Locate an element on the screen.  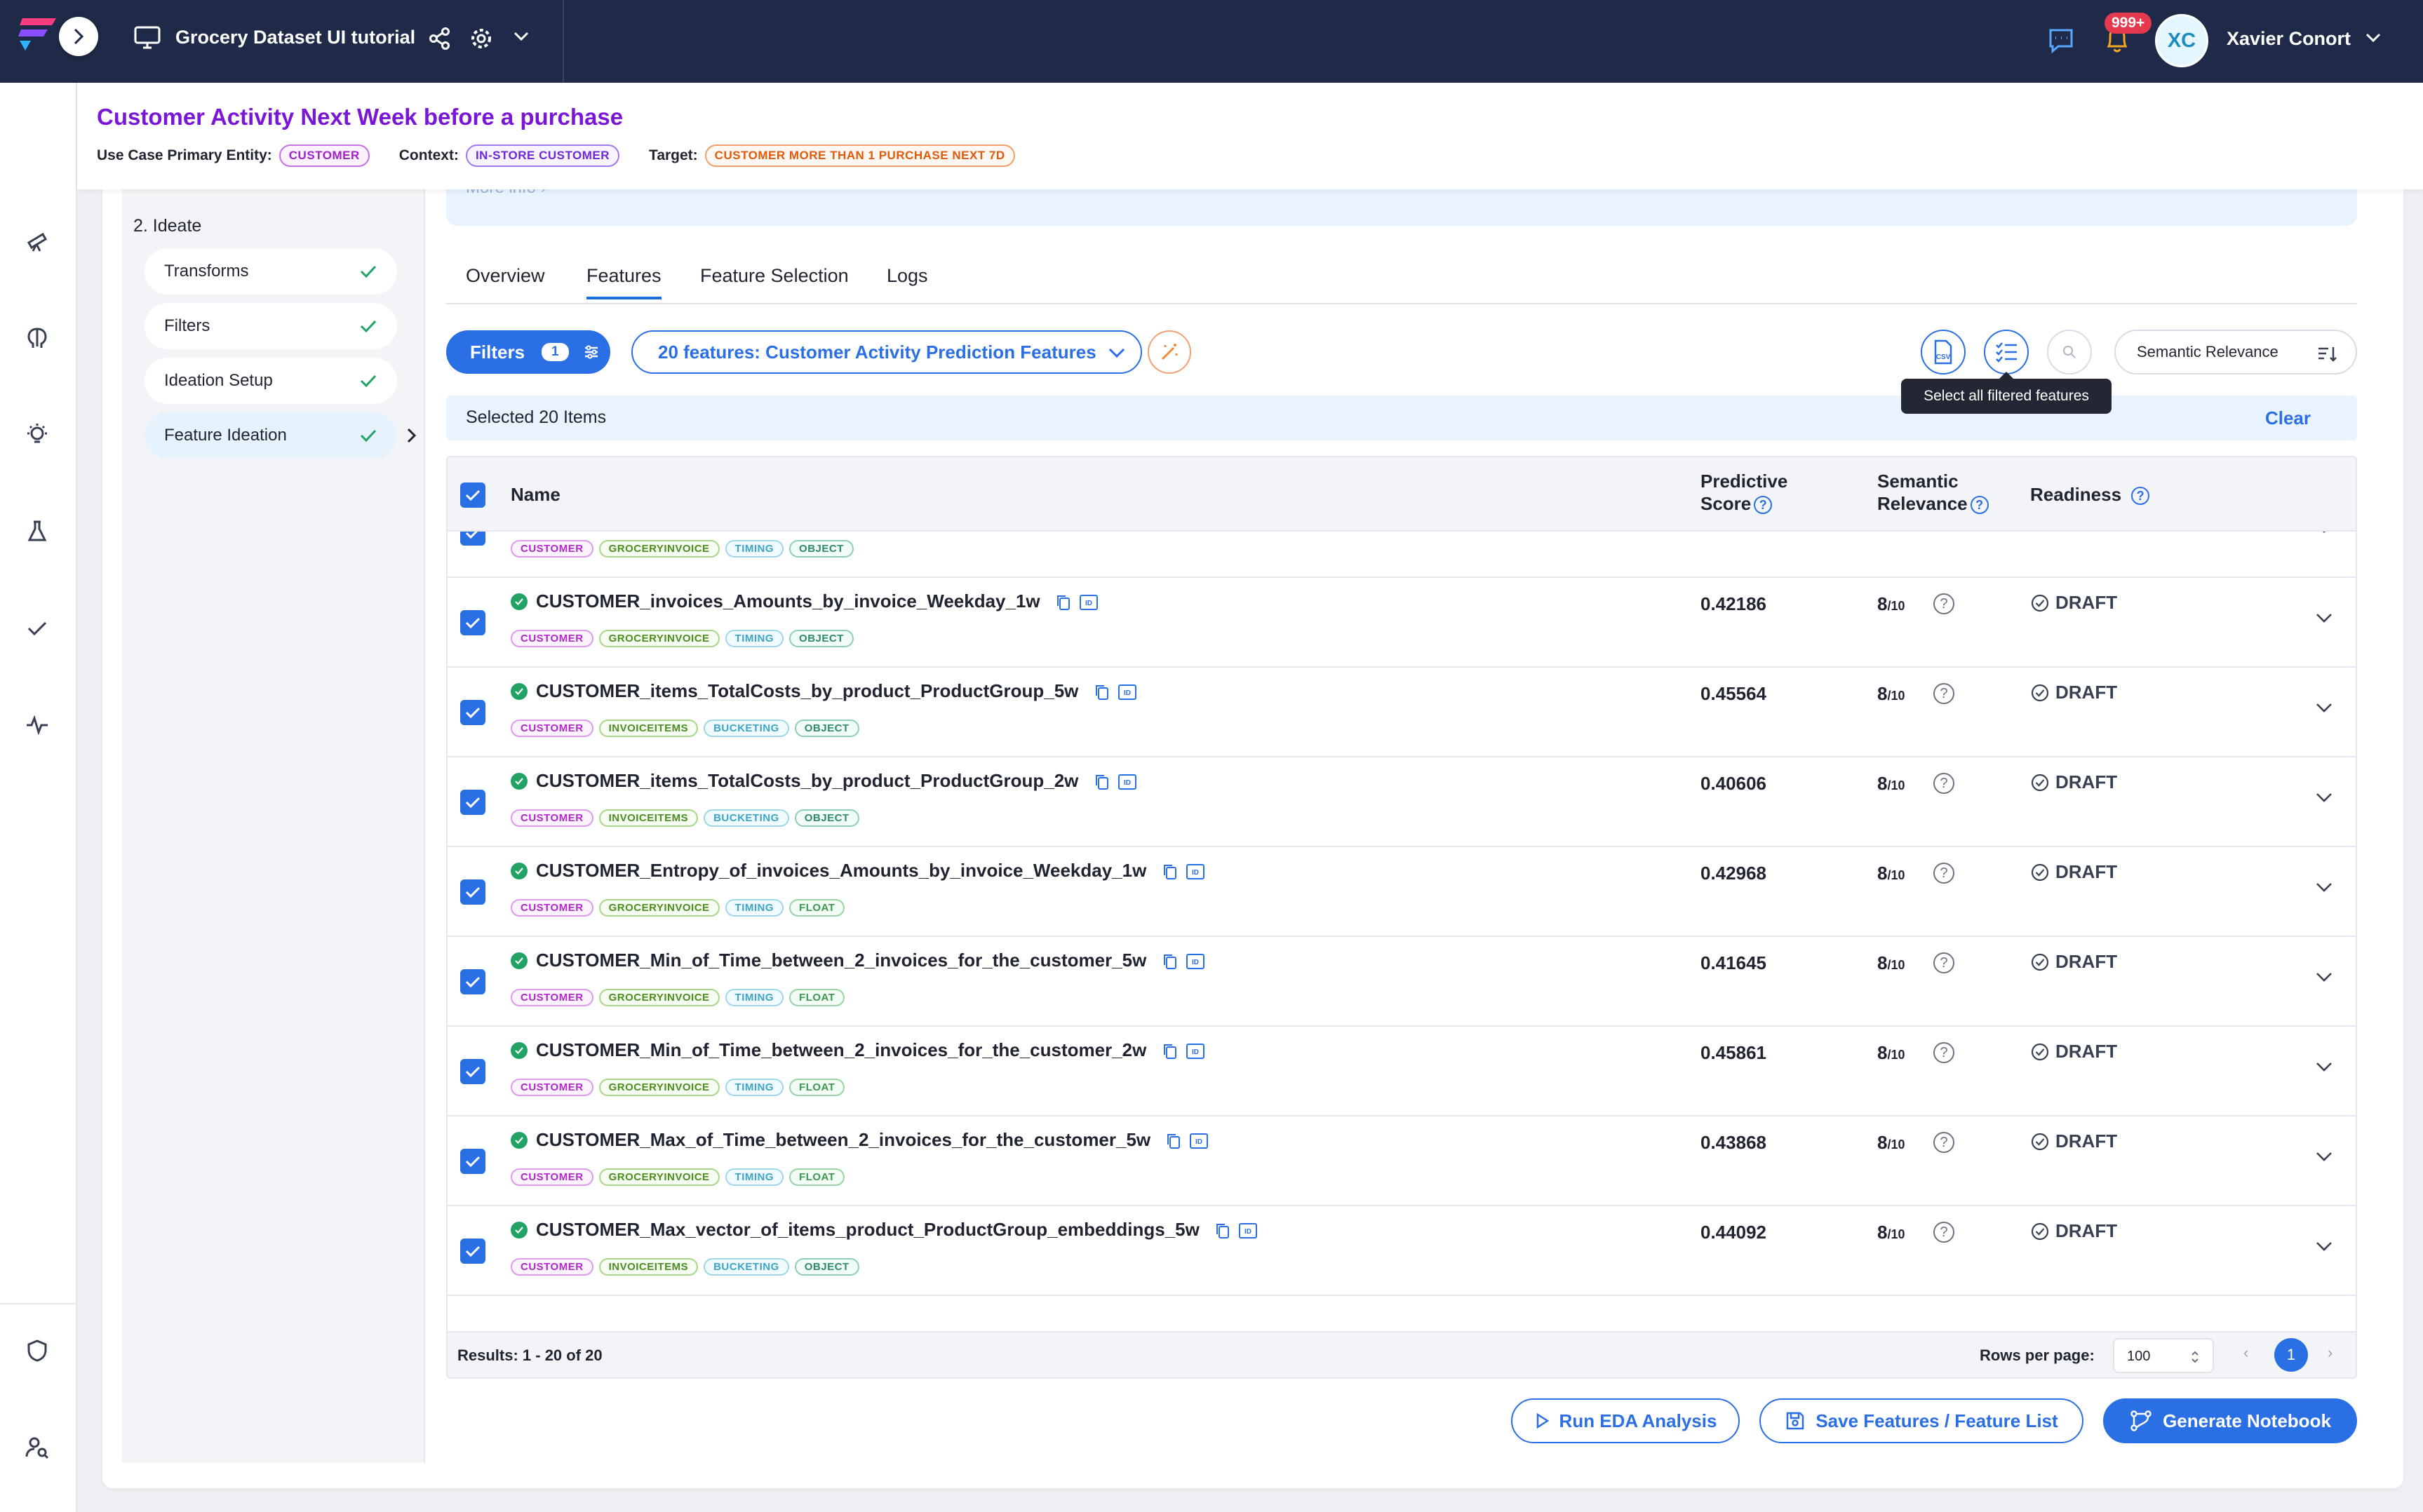
flask-icon is located at coordinates (38, 531).